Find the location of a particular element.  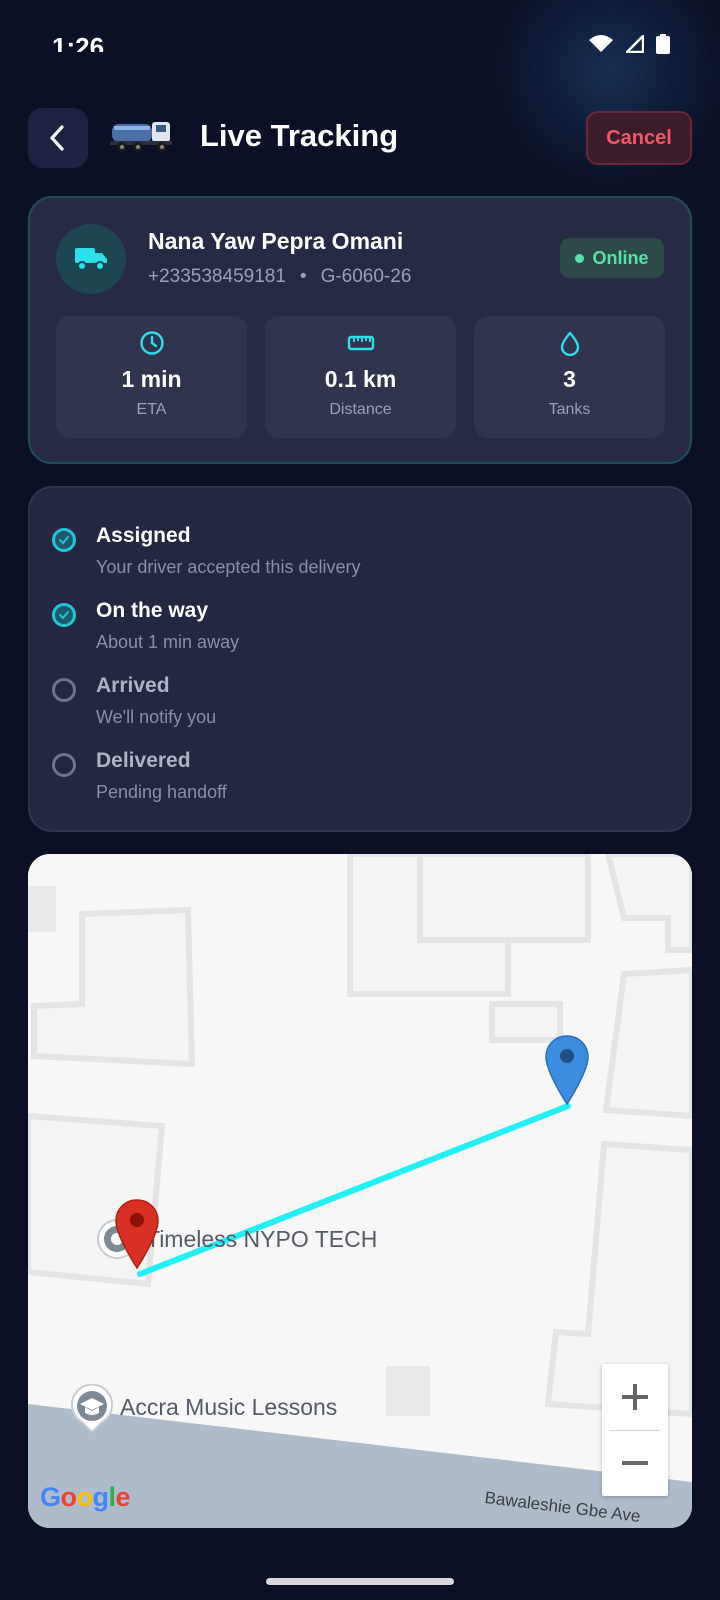

stat-distance: 0.1 km Distance is located at coordinates (360, 377).